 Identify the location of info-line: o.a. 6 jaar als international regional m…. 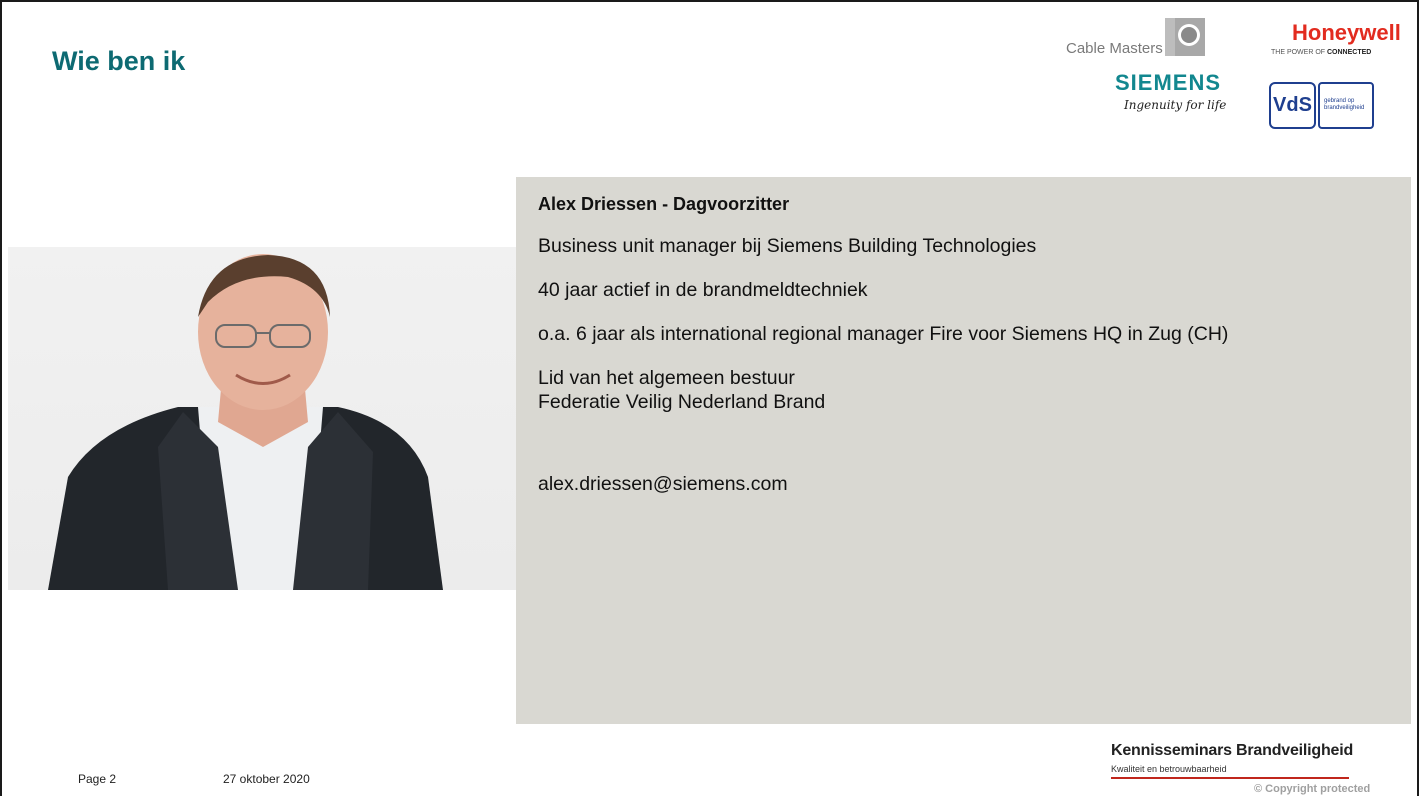
(883, 334).